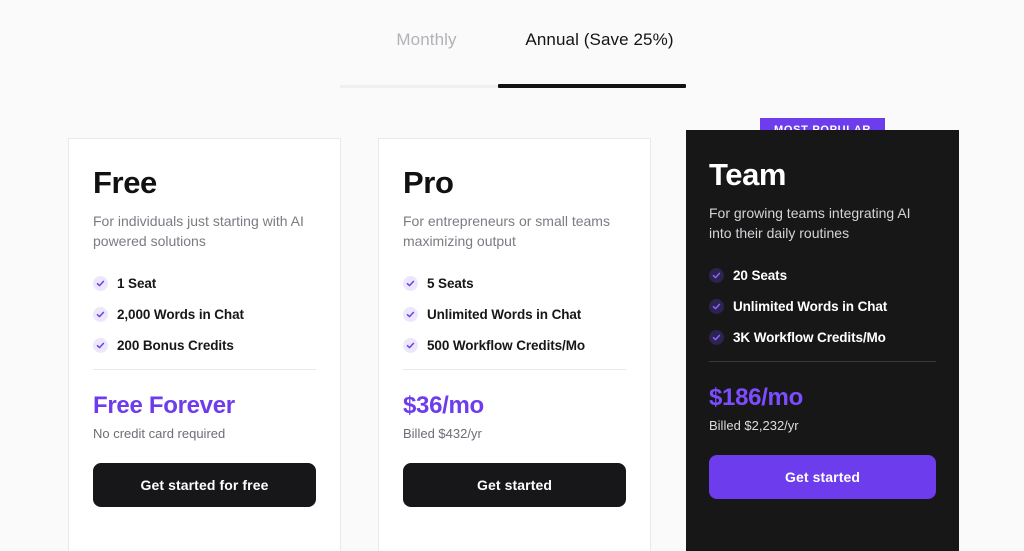 The width and height of the screenshot is (1024, 551). I want to click on feature-label: 2,000 Words in Chat, so click(180, 315).